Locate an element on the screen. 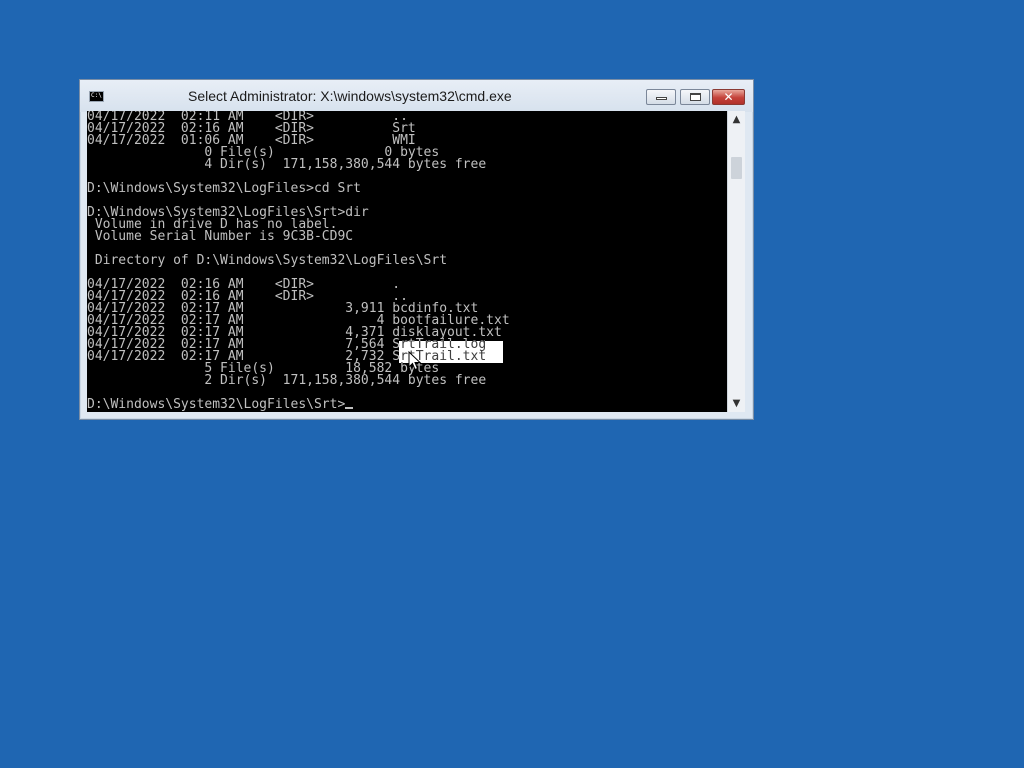 The image size is (1024, 768). text-cursor is located at coordinates (349, 408).